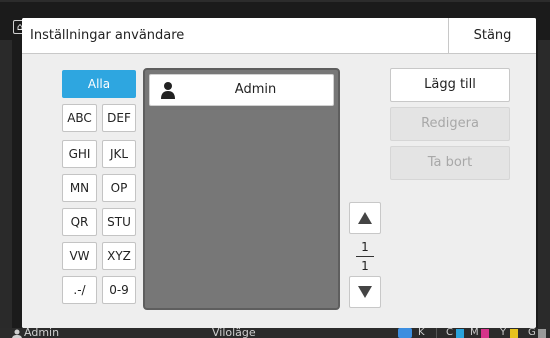  What do you see at coordinates (119, 188) in the screenshot?
I see `filter-op-button: OP` at bounding box center [119, 188].